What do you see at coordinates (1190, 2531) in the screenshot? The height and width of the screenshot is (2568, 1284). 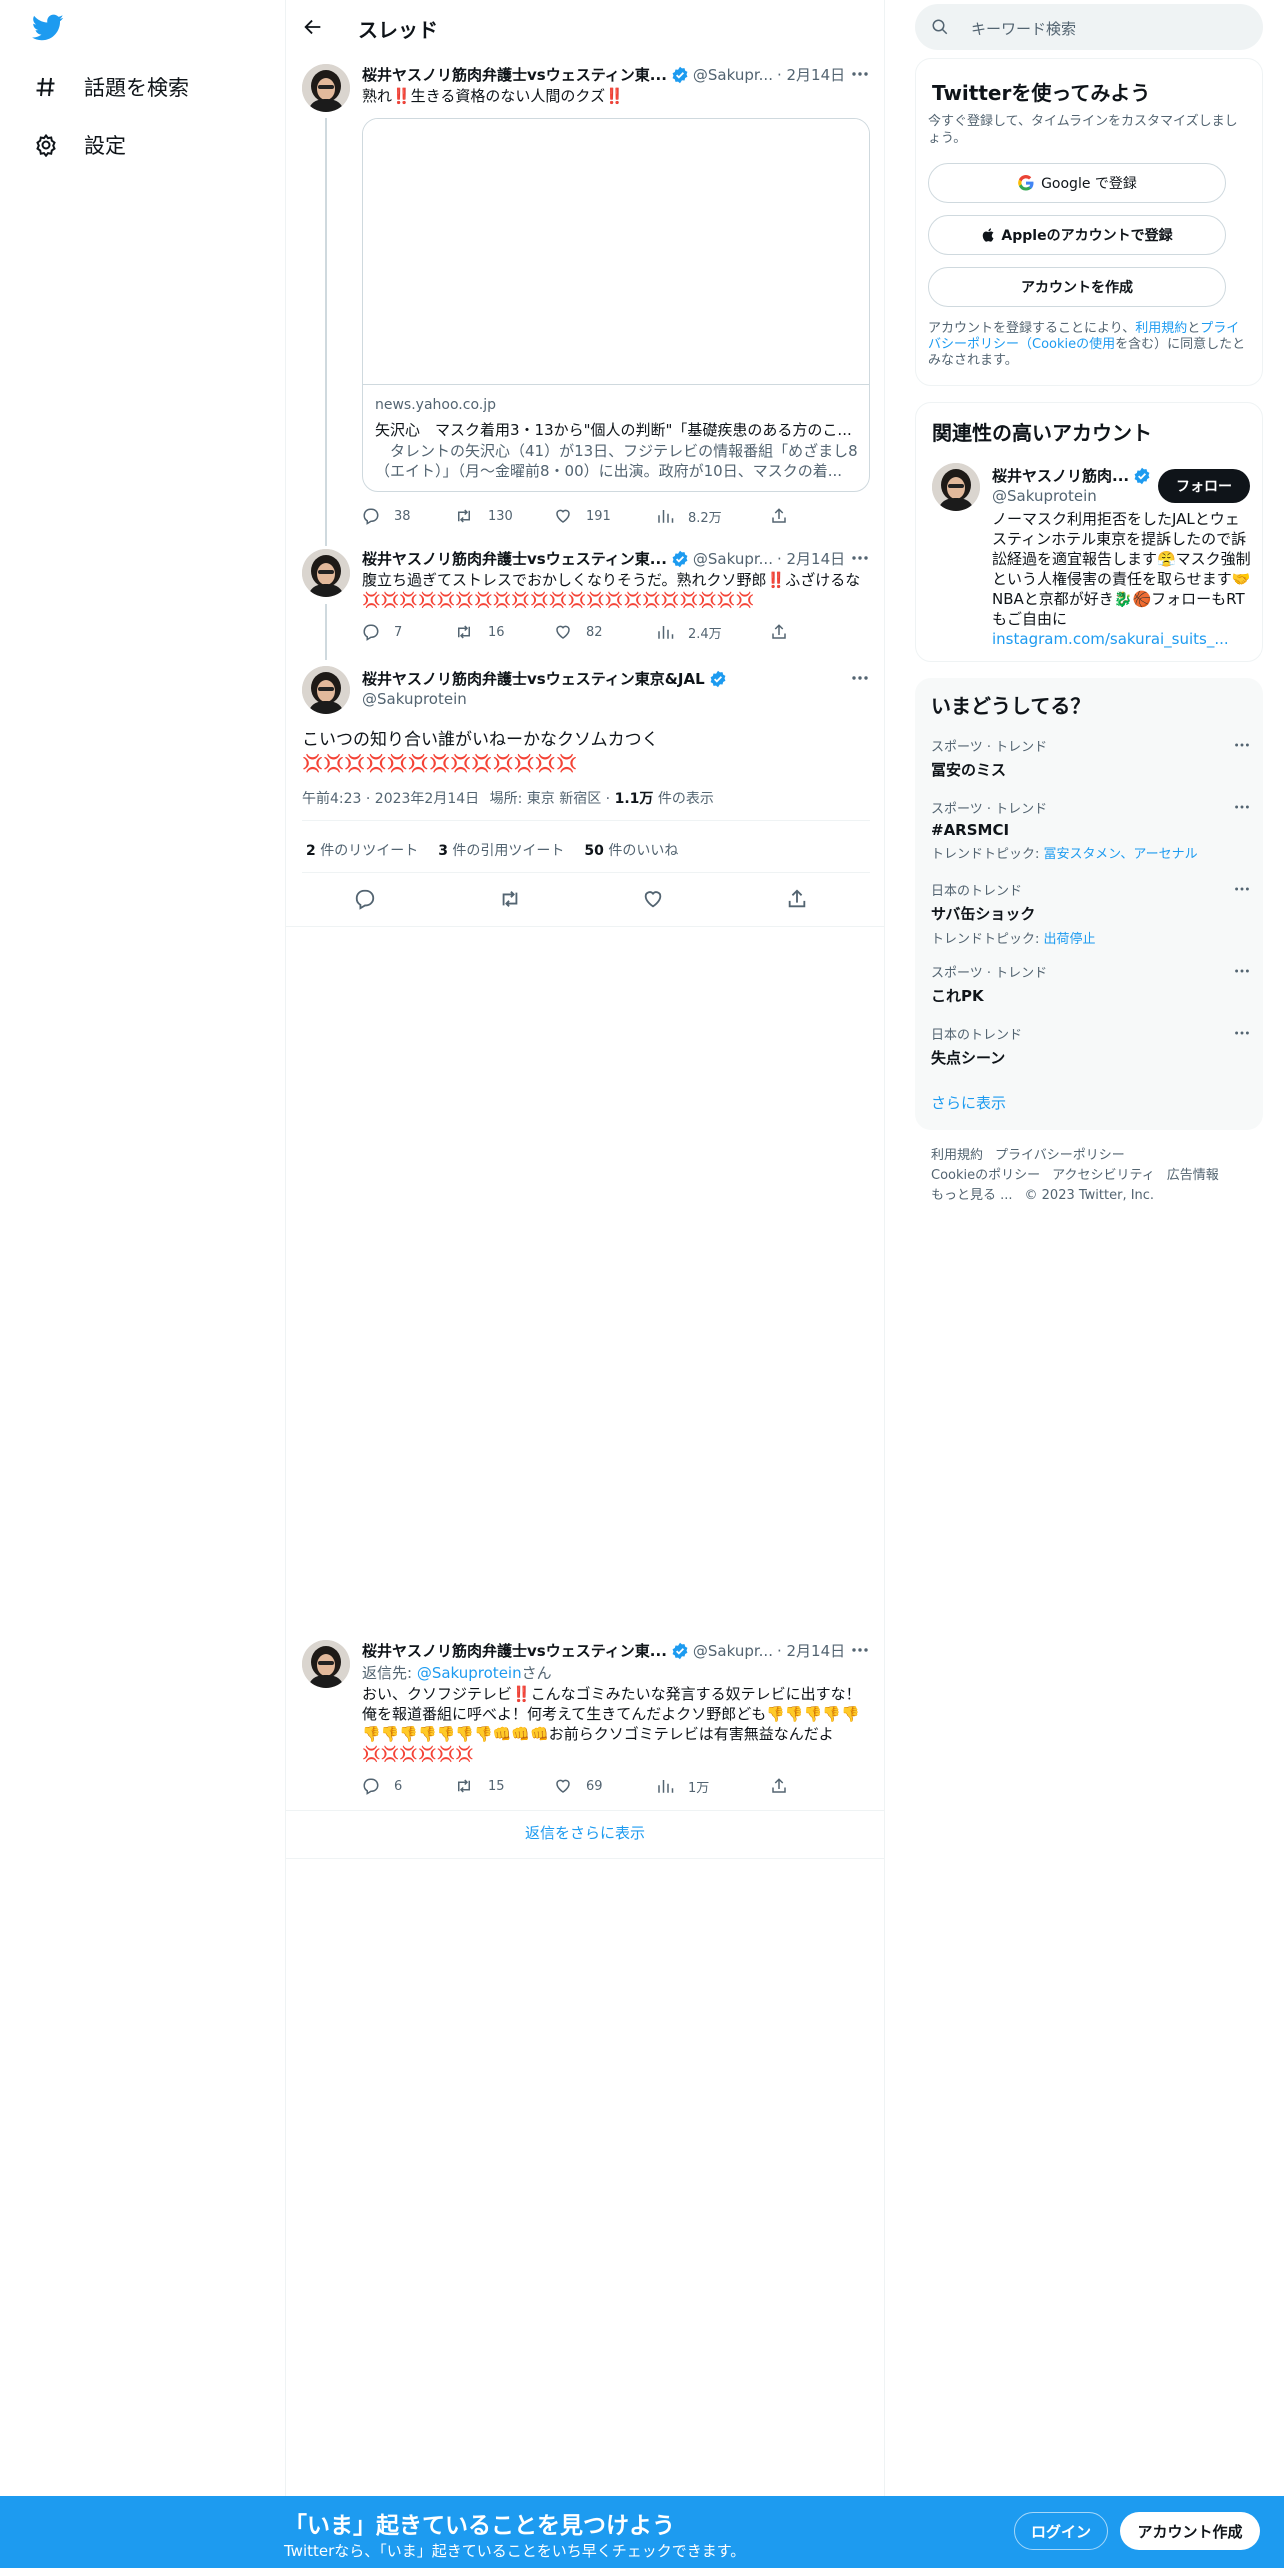 I see `signup-button: アカウント作成` at bounding box center [1190, 2531].